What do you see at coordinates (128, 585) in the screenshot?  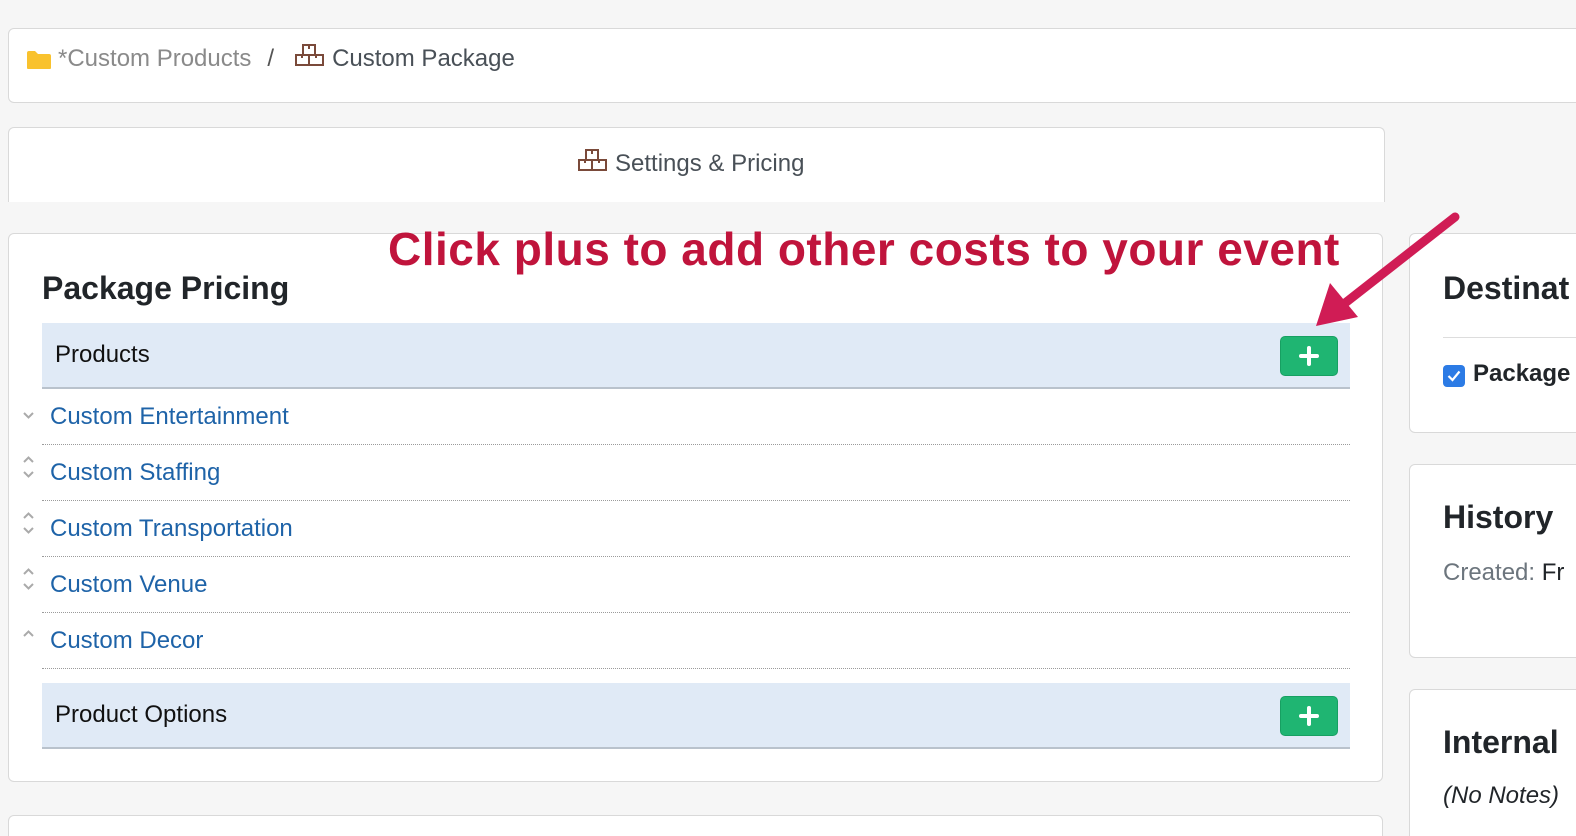 I see `product-link: Custom Venue` at bounding box center [128, 585].